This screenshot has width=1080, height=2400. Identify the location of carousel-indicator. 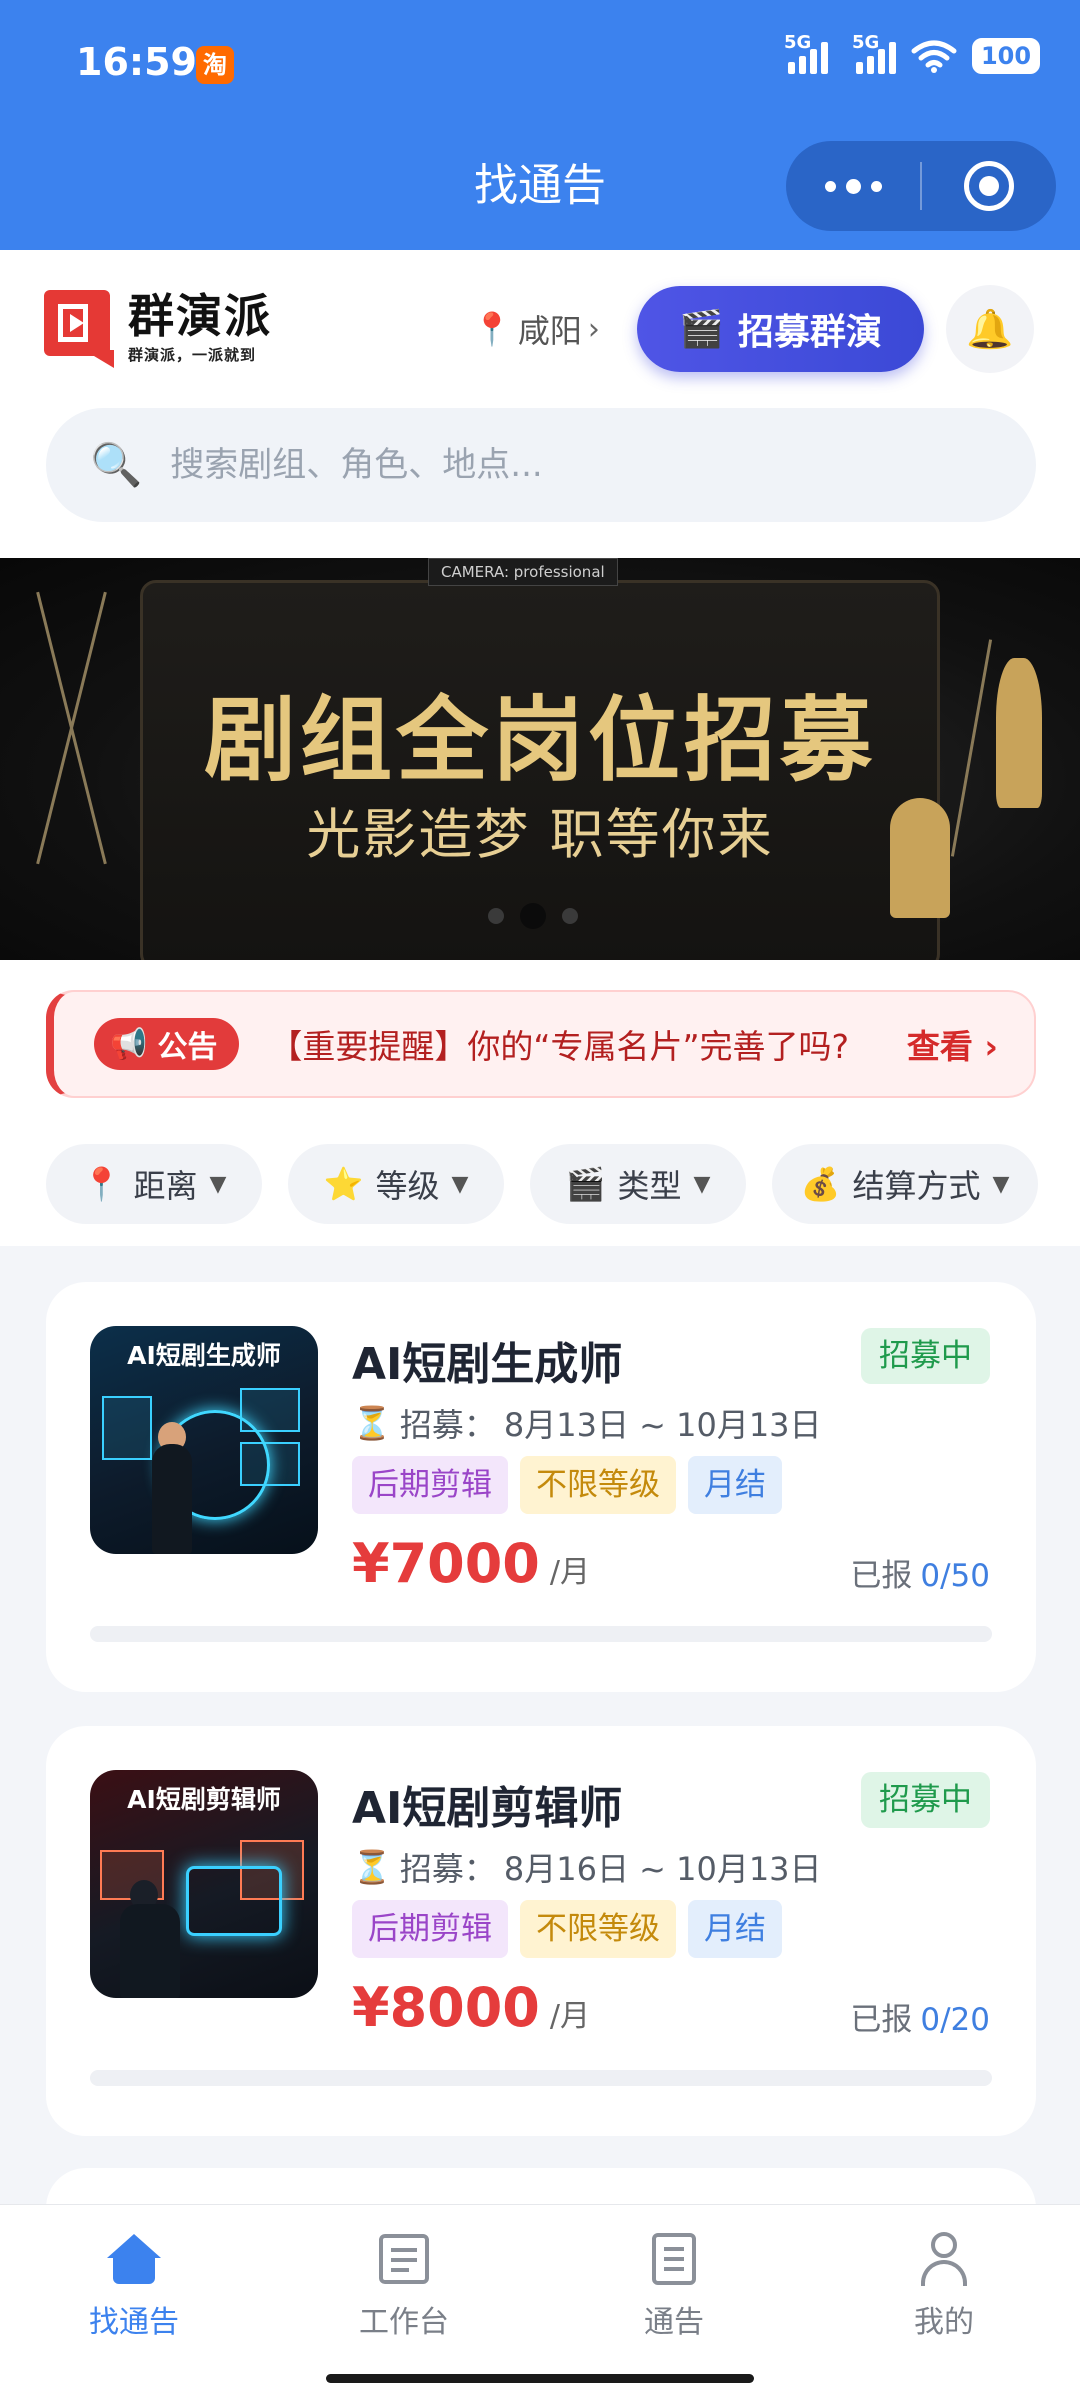
(533, 916).